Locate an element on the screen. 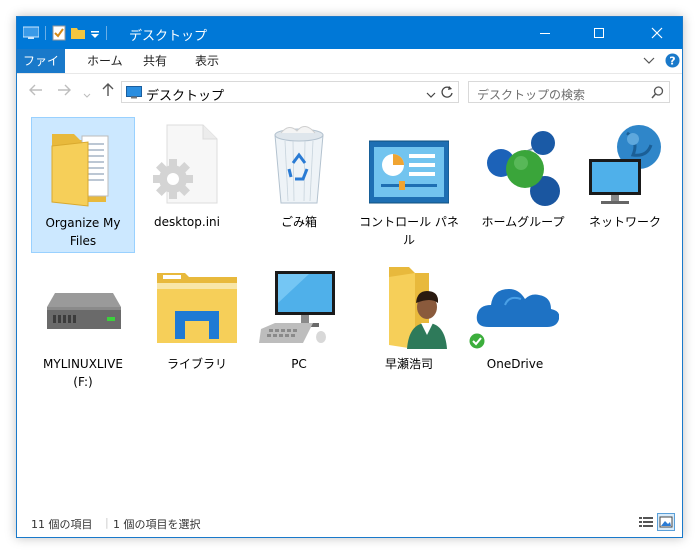 Image resolution: width=700 pixels, height=556 pixels. quick-access-toolbar is located at coordinates (66, 33).